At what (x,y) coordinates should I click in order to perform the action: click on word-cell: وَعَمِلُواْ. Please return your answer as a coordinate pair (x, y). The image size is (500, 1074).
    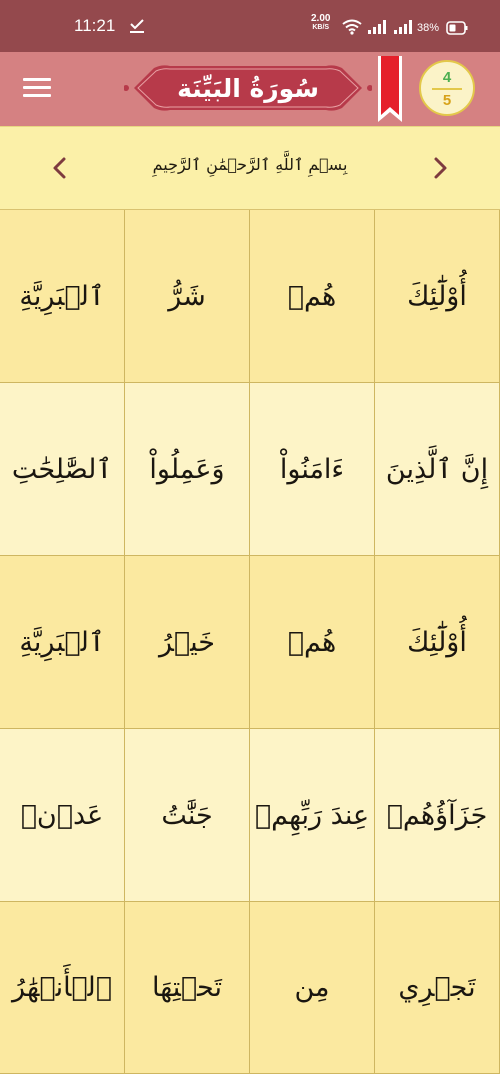
    Looking at the image, I should click on (187, 469).